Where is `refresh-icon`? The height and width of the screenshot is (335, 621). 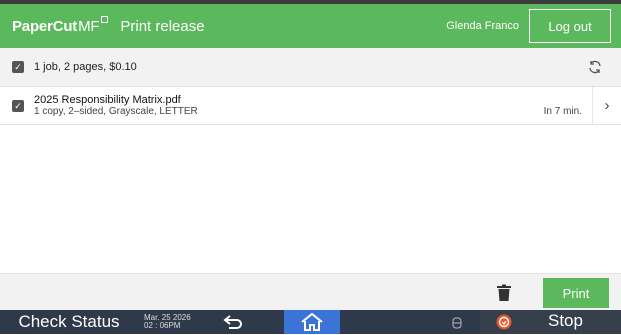
refresh-icon is located at coordinates (595, 67).